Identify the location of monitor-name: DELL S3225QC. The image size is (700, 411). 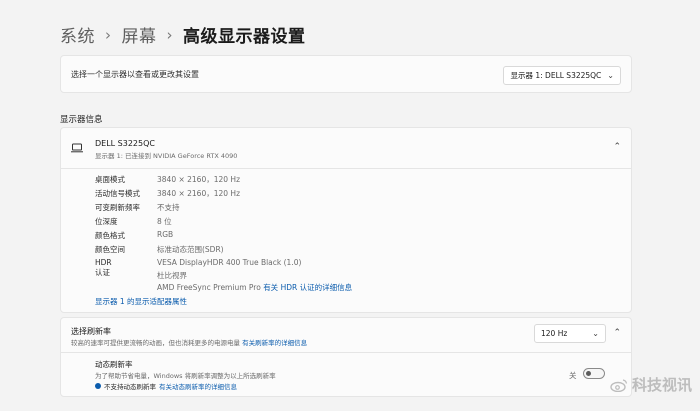
(125, 143).